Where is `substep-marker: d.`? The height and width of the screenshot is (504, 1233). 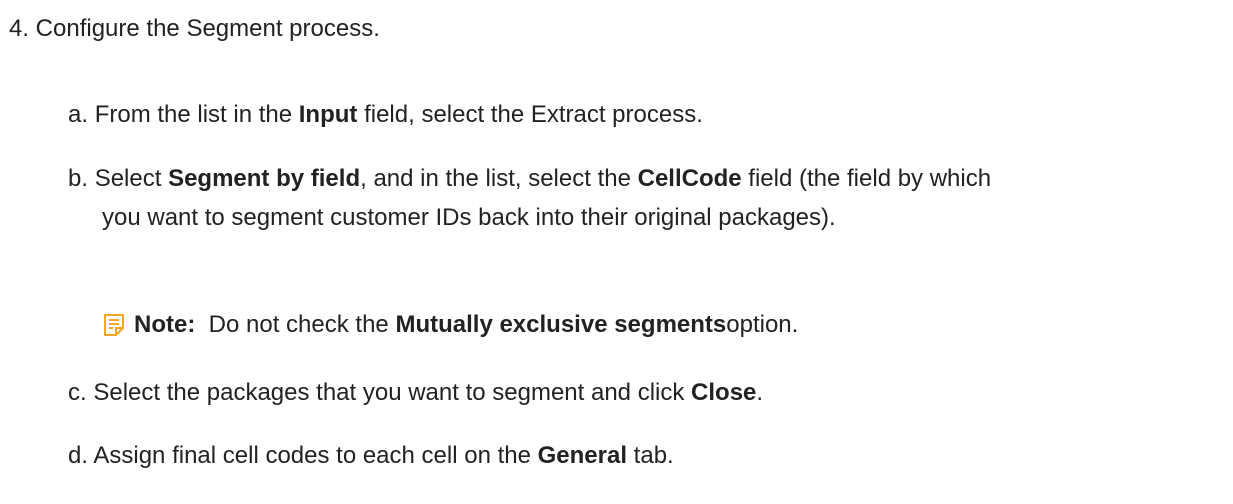
substep-marker: d. is located at coordinates (78, 455).